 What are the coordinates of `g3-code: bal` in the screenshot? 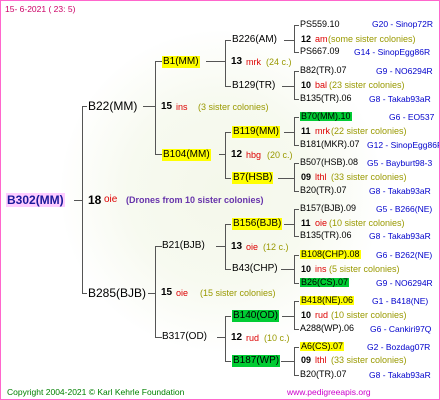 It's located at (321, 85).